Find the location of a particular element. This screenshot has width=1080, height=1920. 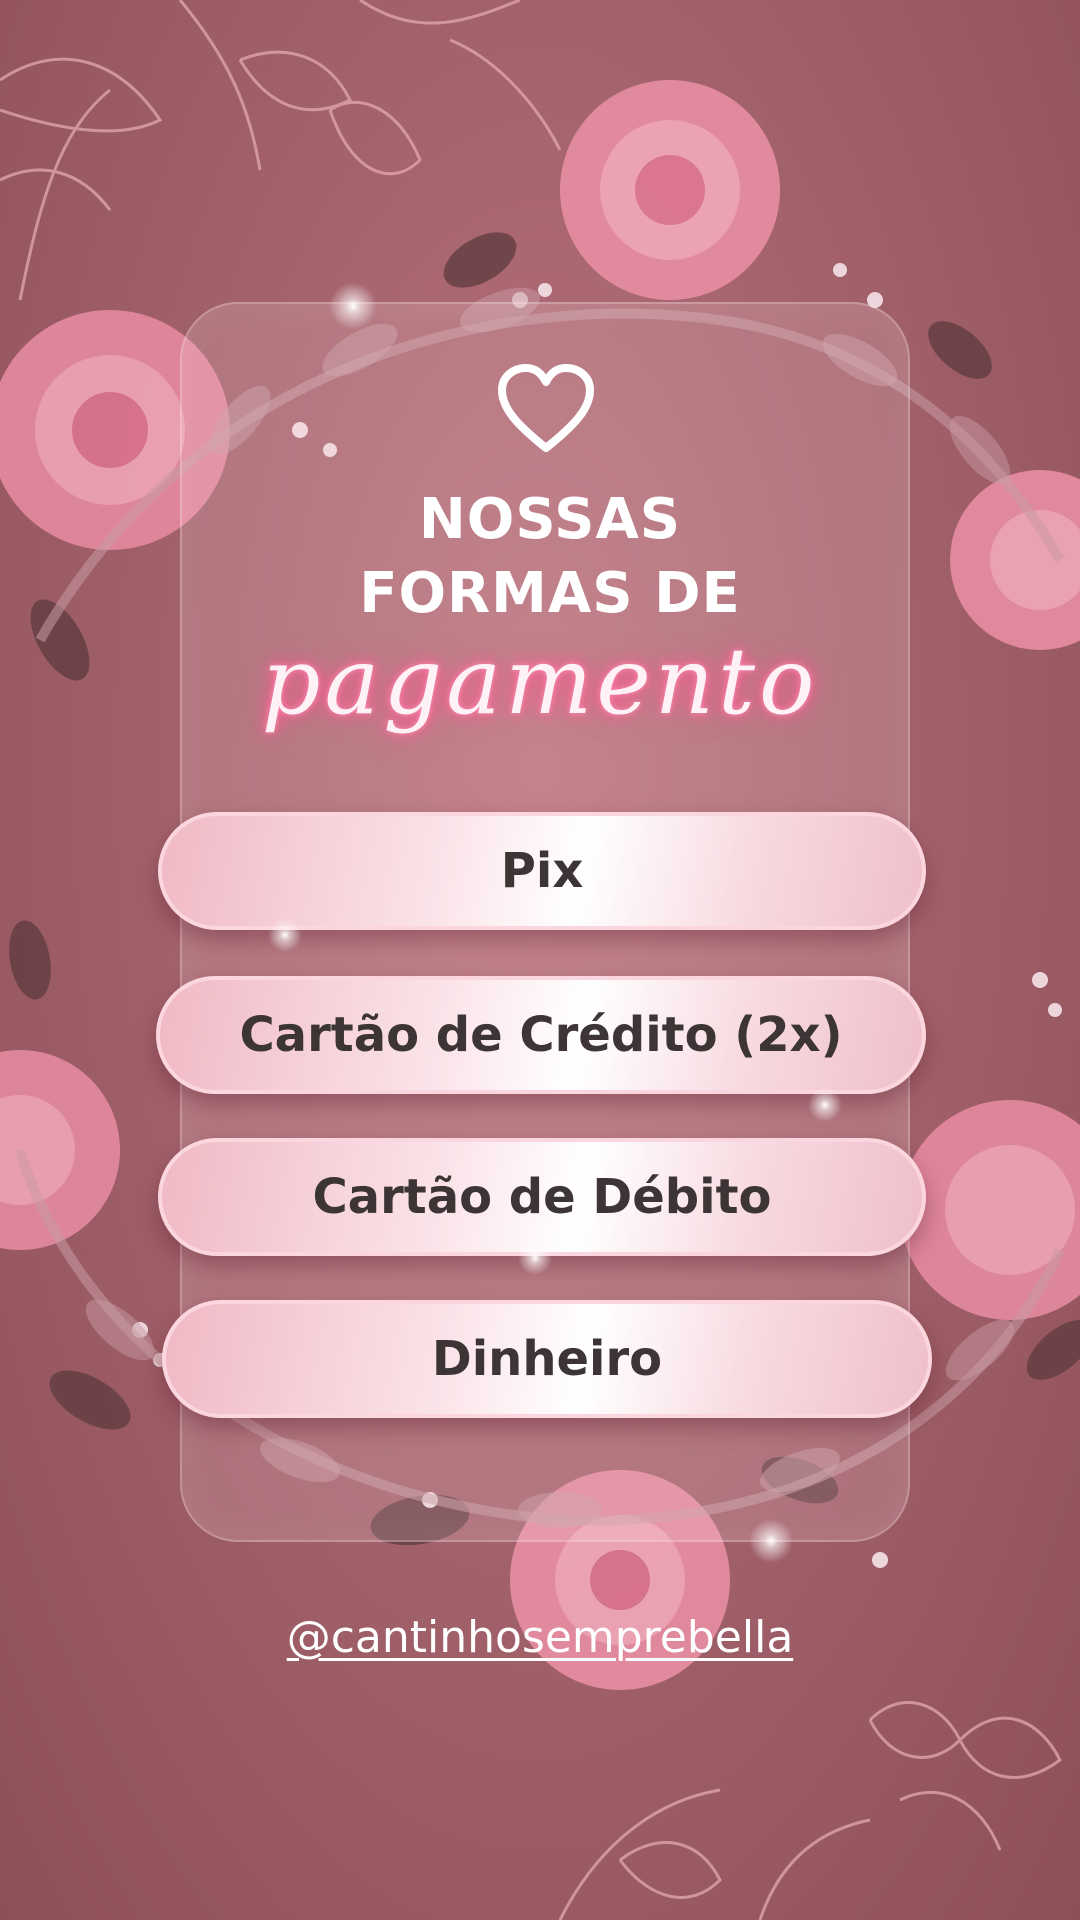

payment-option-pix: Pix is located at coordinates (542, 871).